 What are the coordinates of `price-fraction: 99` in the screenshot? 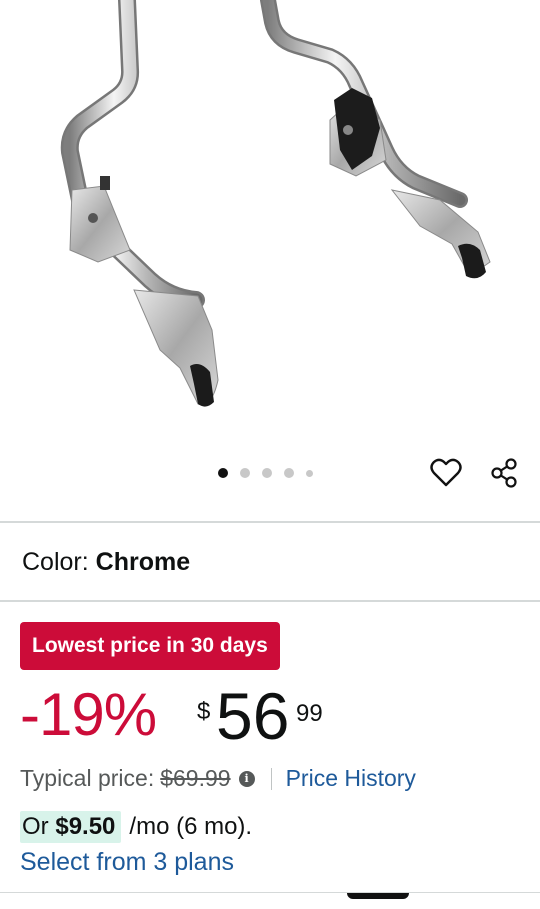 It's located at (309, 713).